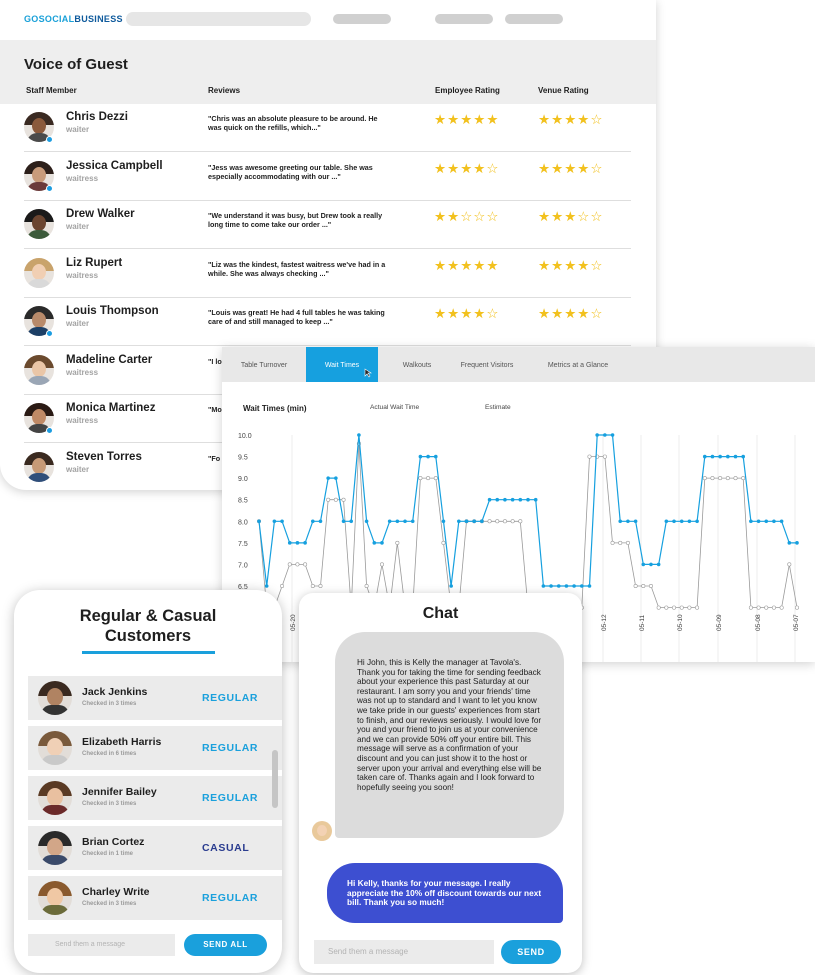 The width and height of the screenshot is (815, 975). I want to click on customer-name: Charley Write, so click(116, 892).